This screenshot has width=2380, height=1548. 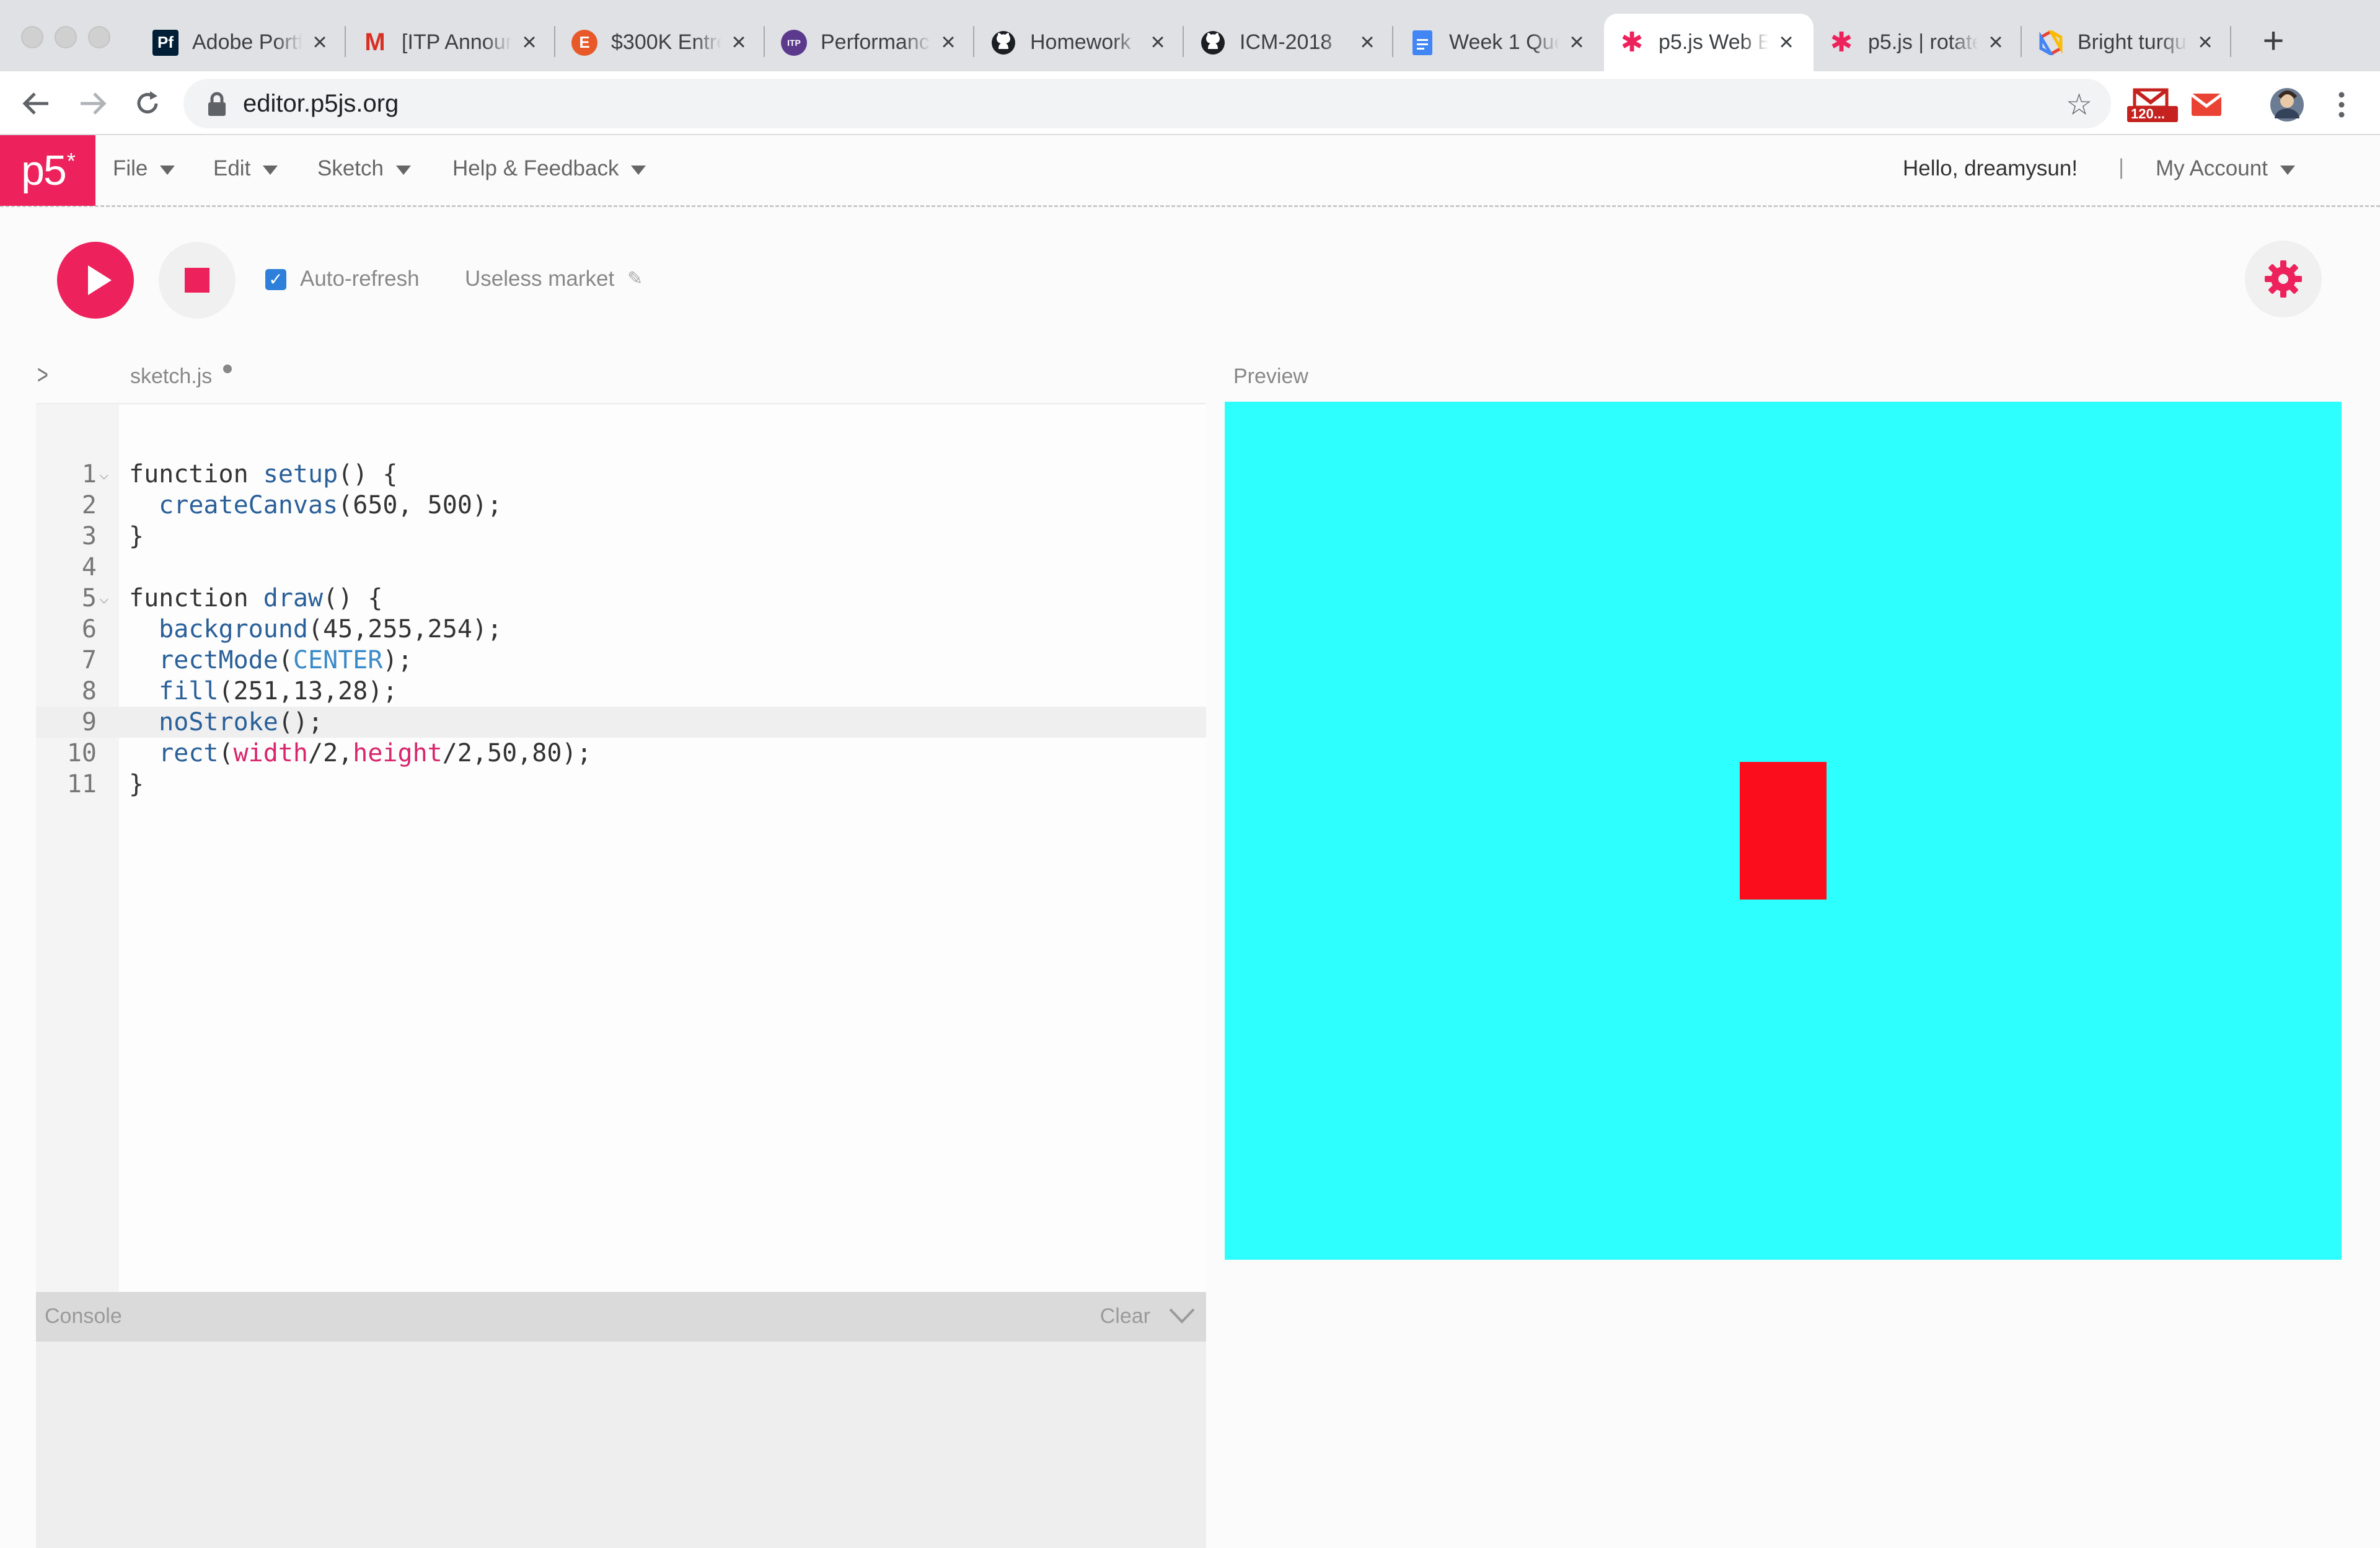 I want to click on browser-tab: Homework ×, so click(x=1080, y=42).